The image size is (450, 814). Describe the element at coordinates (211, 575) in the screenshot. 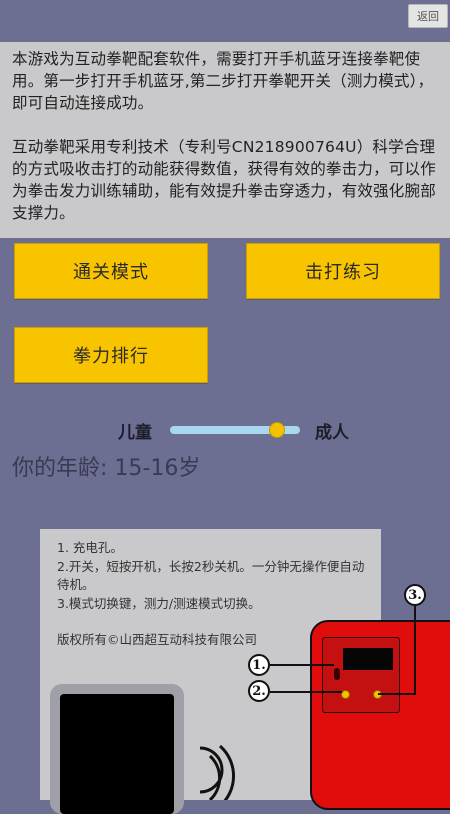

I see `instruction-power-switch: 2.开关，短按开机，长按2秒关机。一分钟无操作便自动待机。` at that location.